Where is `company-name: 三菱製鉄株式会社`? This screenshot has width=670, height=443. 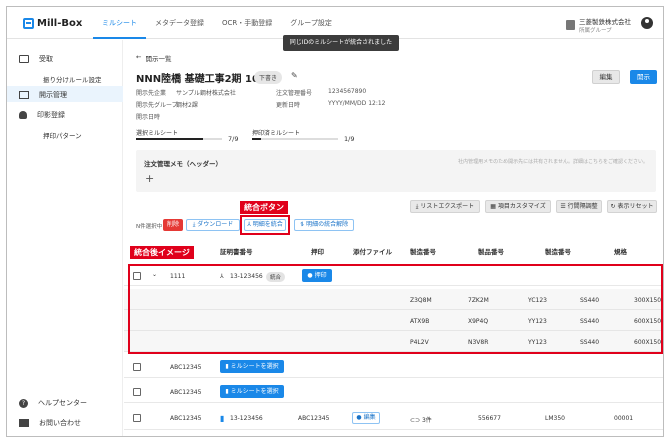
company-name: 三菱製鉄株式会社 is located at coordinates (605, 22).